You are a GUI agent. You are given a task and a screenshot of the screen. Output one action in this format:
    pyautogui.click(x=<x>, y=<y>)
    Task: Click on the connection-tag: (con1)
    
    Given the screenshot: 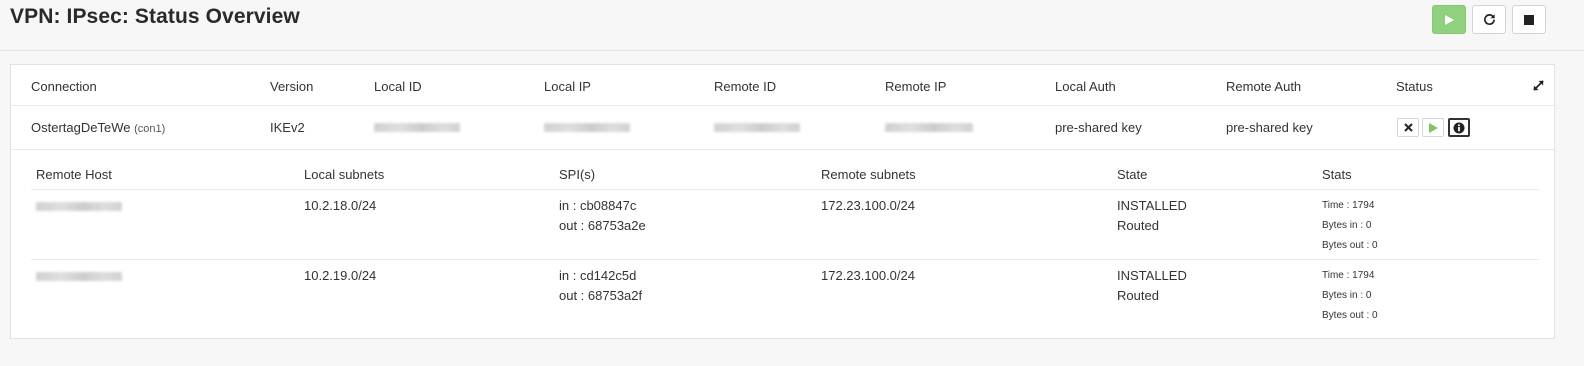 What is the action you would take?
    pyautogui.click(x=150, y=129)
    